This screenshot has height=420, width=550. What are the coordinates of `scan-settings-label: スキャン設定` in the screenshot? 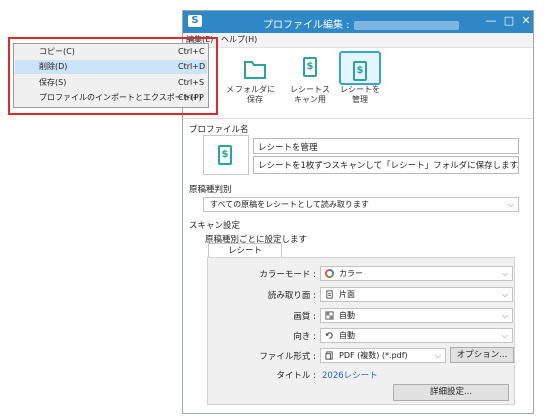 It's located at (215, 226).